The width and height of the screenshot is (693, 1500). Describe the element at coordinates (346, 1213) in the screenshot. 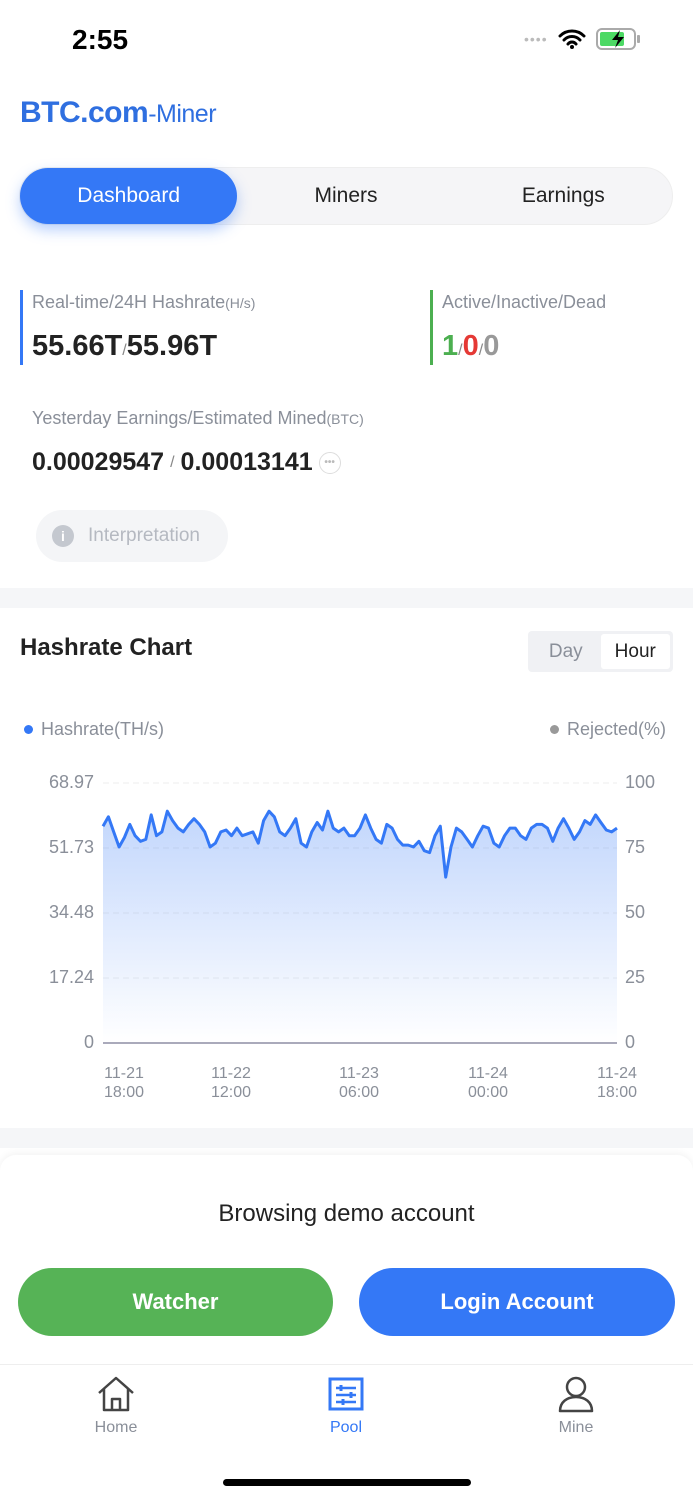

I see `demo-text: Browsing demo account` at that location.